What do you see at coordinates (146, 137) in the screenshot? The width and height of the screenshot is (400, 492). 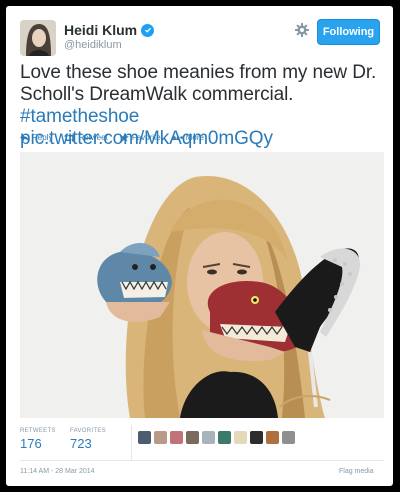 I see `favorite-label: Favorite` at bounding box center [146, 137].